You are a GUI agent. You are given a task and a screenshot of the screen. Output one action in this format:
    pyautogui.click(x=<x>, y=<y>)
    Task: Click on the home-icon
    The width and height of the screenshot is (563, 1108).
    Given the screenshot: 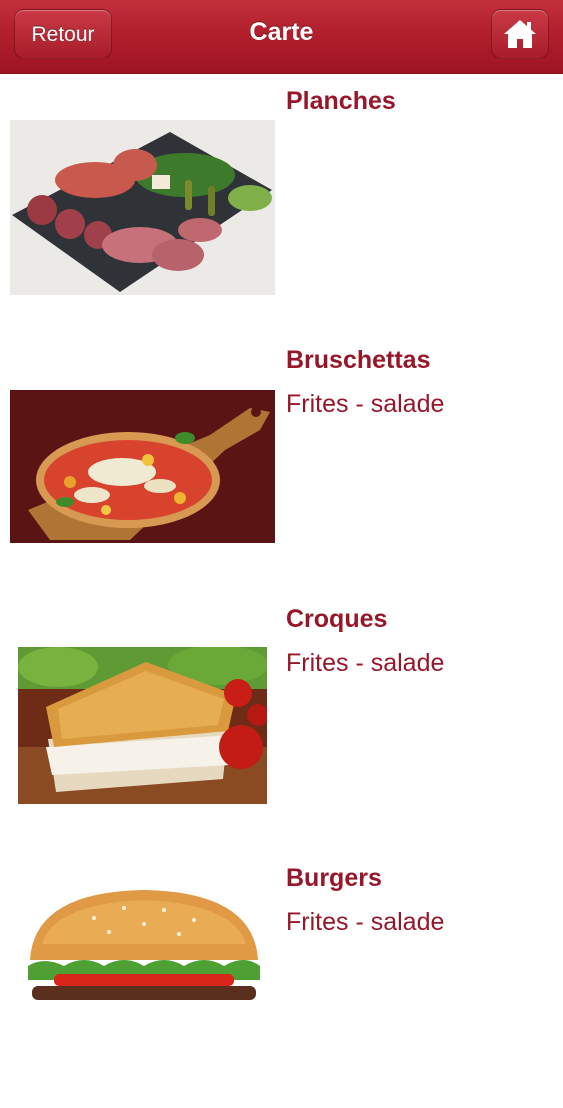 What is the action you would take?
    pyautogui.click(x=520, y=34)
    